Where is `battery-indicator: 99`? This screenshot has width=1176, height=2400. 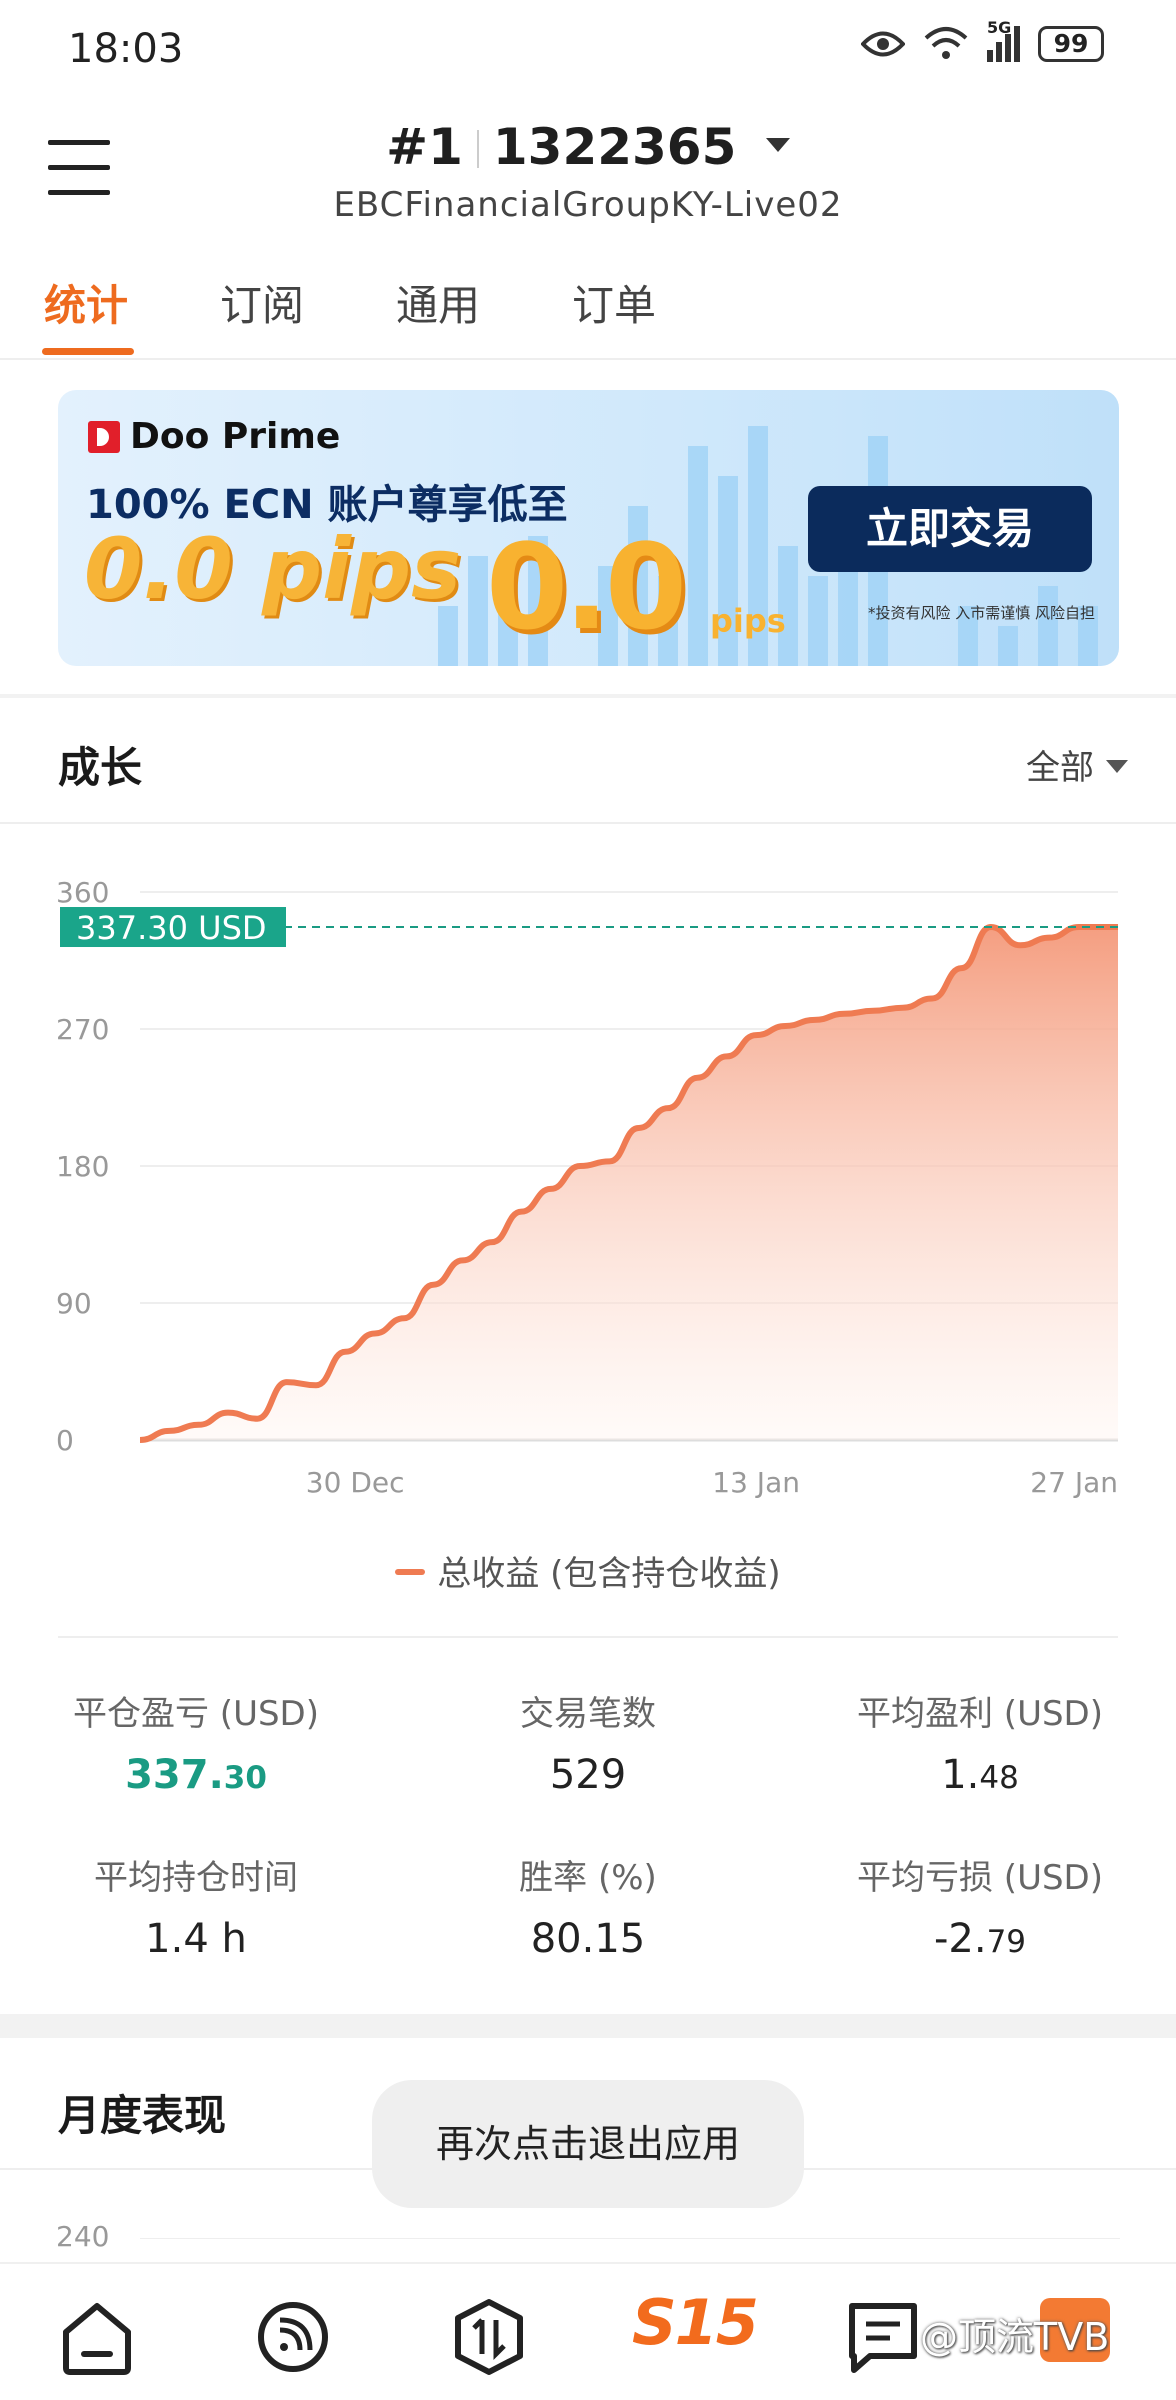
battery-indicator: 99 is located at coordinates (1071, 44).